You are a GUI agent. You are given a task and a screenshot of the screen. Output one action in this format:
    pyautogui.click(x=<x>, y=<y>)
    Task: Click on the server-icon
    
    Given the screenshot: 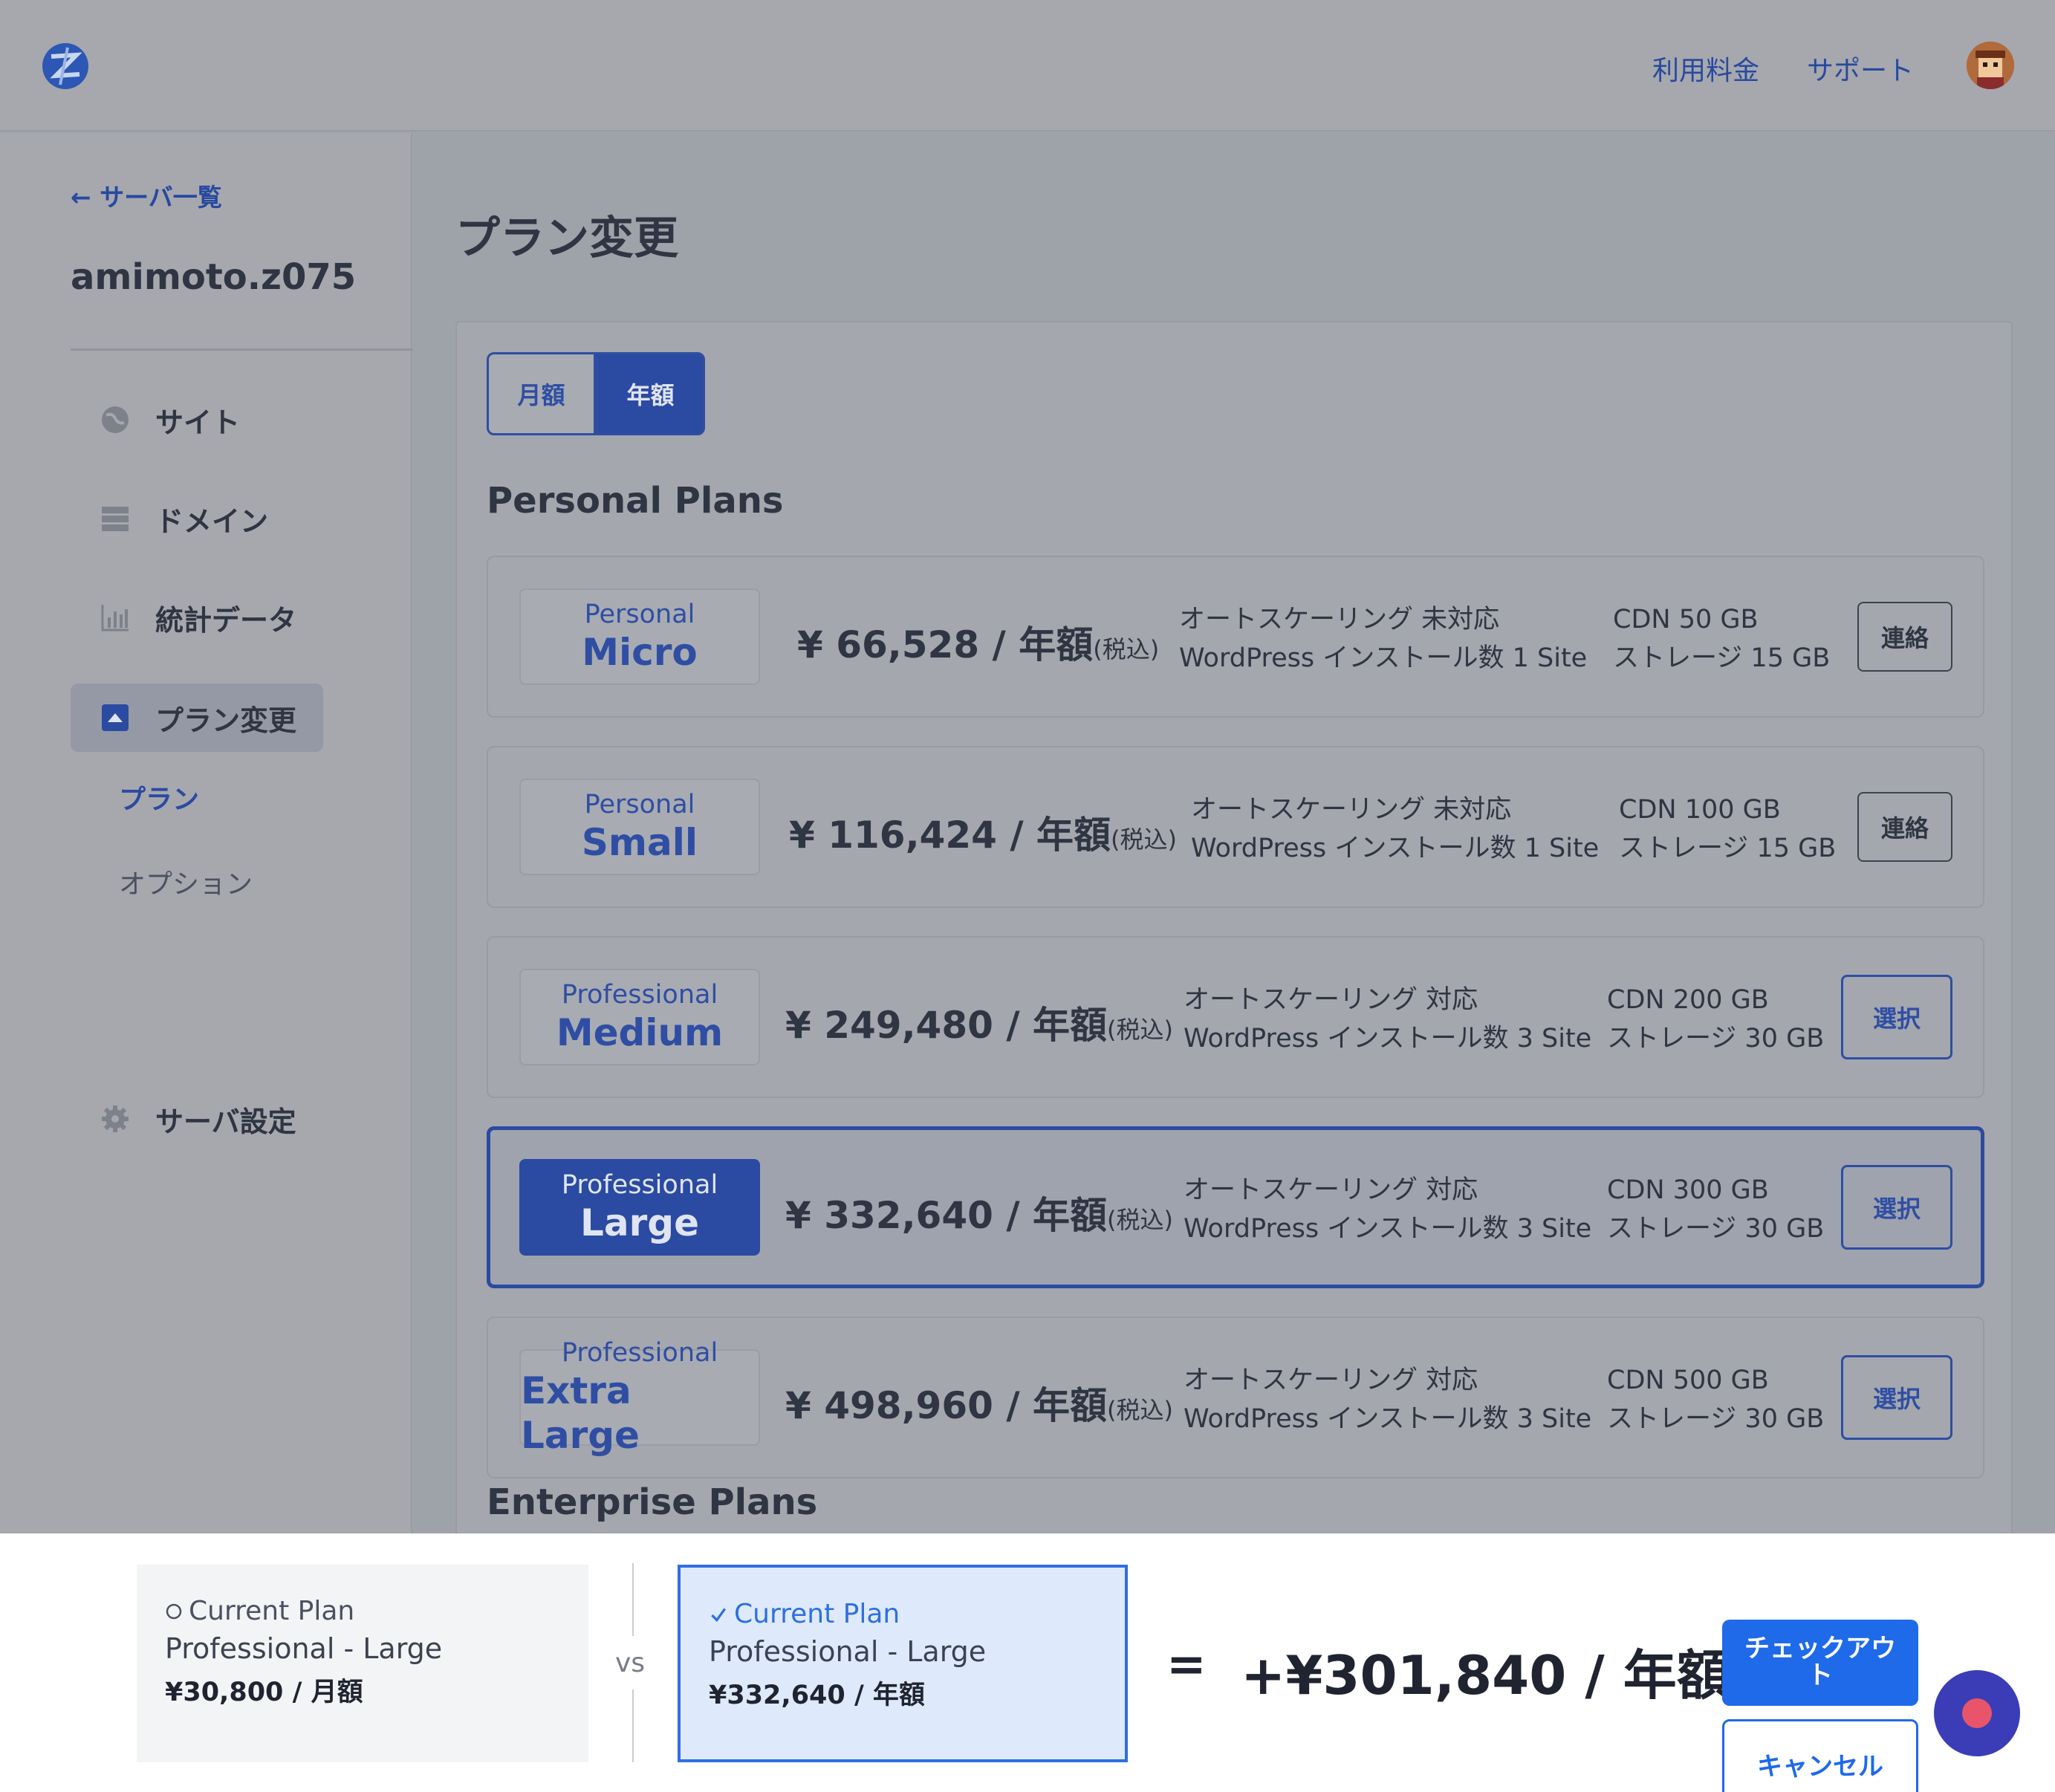 What is the action you would take?
    pyautogui.click(x=115, y=518)
    